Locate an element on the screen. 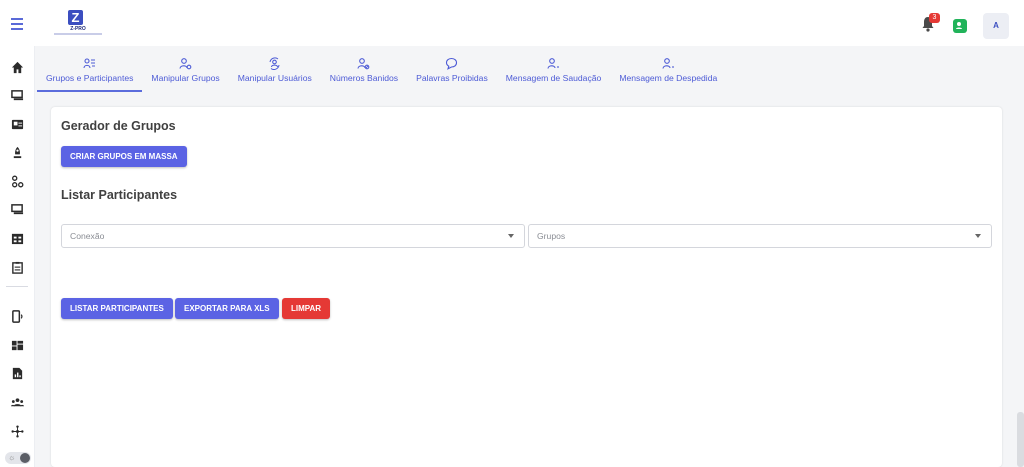 The image size is (1024, 467). report-icon is located at coordinates (17, 373).